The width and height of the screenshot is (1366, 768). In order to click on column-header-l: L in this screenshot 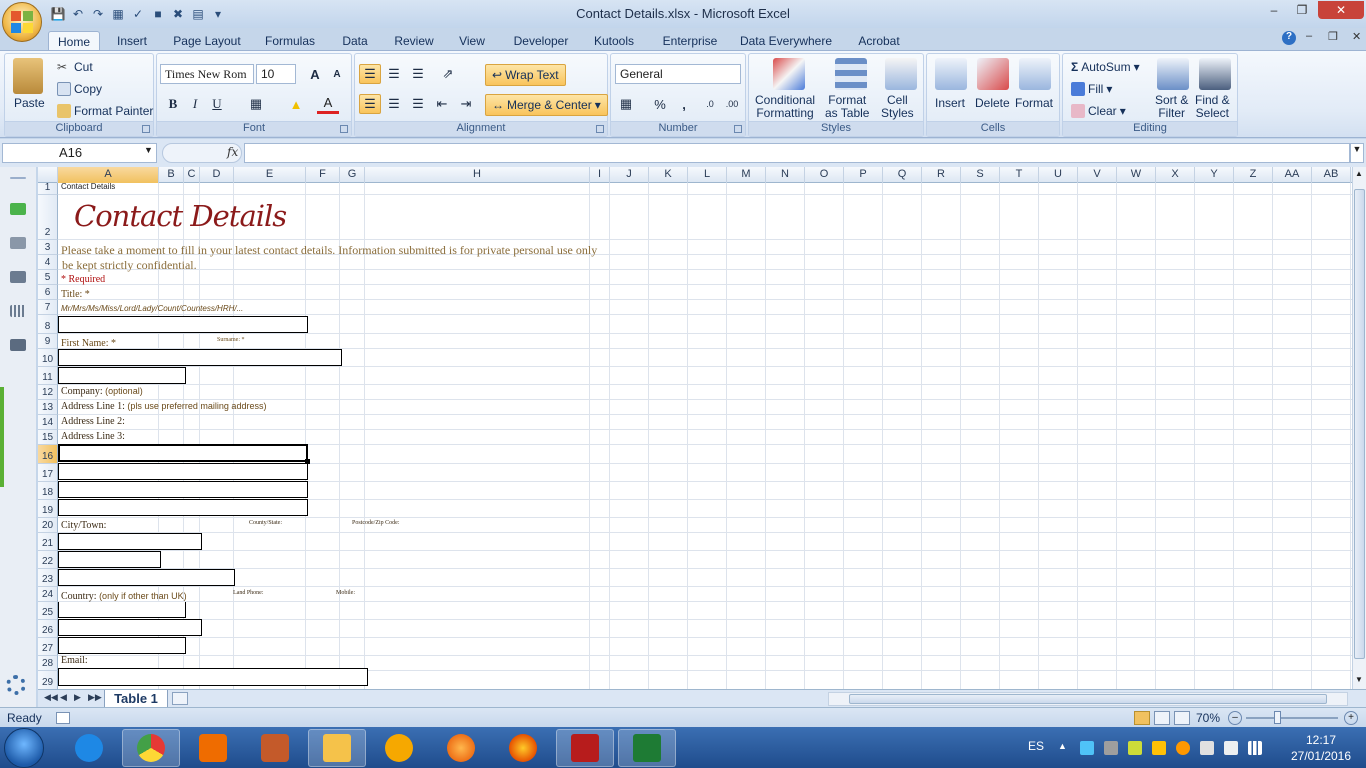, I will do `click(707, 175)`.